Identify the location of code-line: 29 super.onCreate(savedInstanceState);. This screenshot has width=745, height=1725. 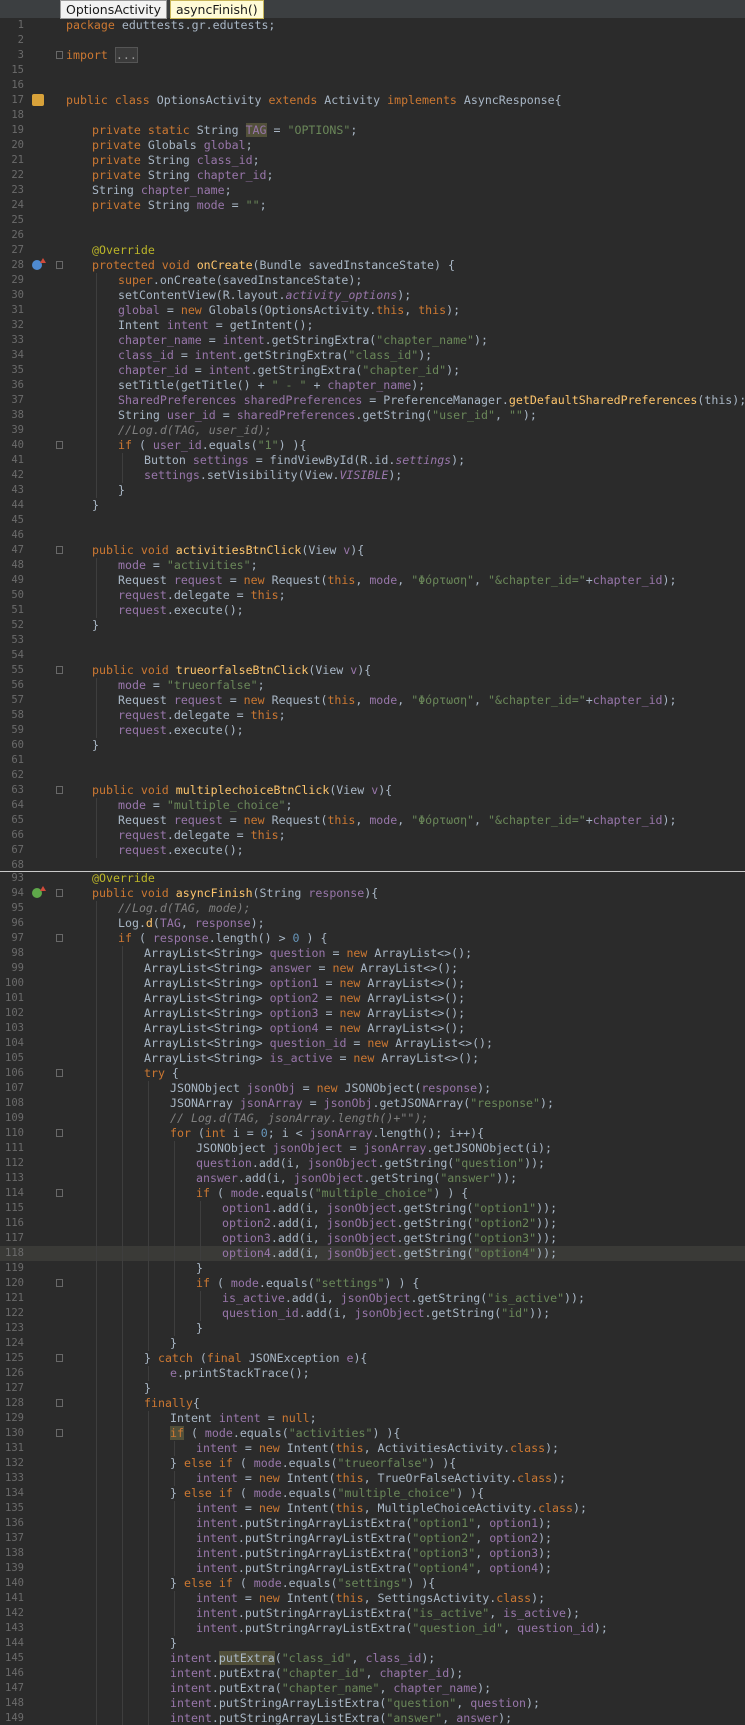
(372, 280).